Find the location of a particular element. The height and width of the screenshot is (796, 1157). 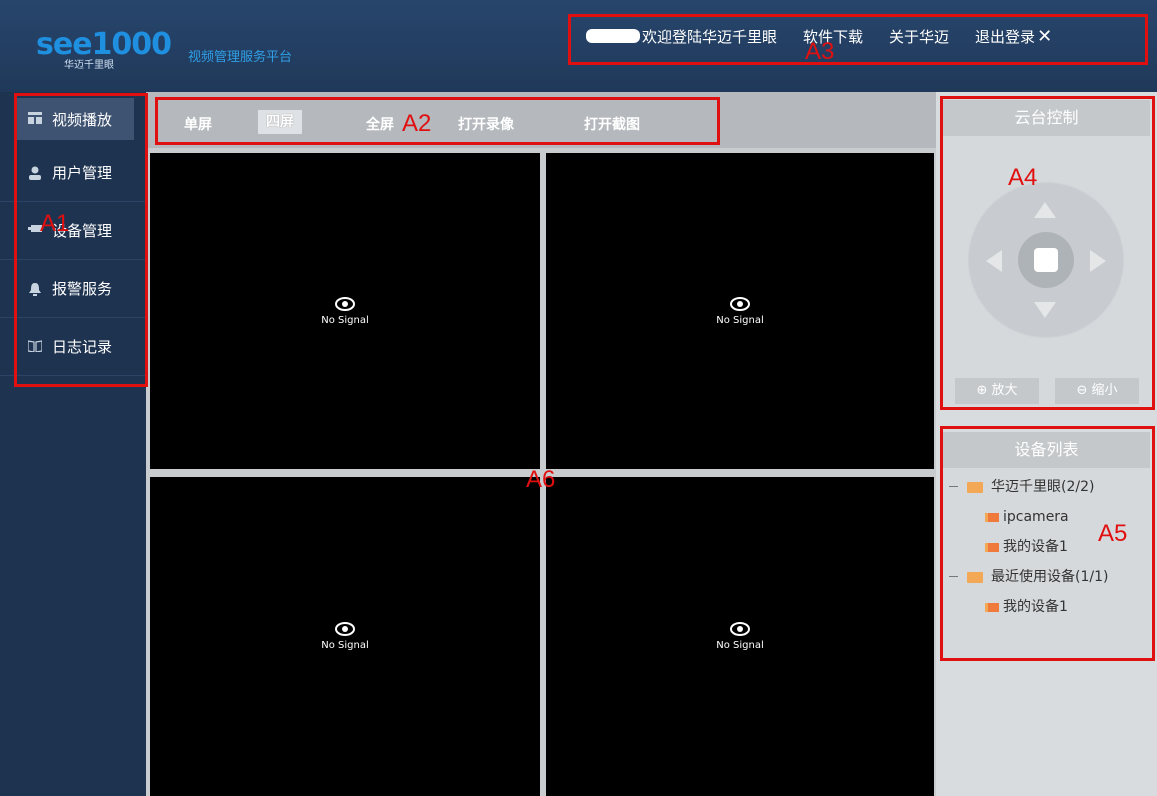

annotation-label-a6: A6 is located at coordinates (541, 479).